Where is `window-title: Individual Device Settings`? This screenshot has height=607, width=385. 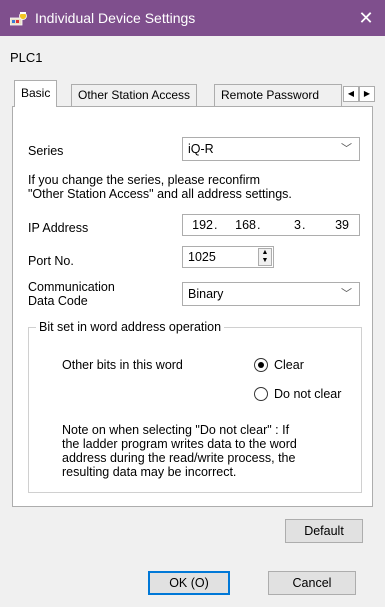 window-title: Individual Device Settings is located at coordinates (115, 18).